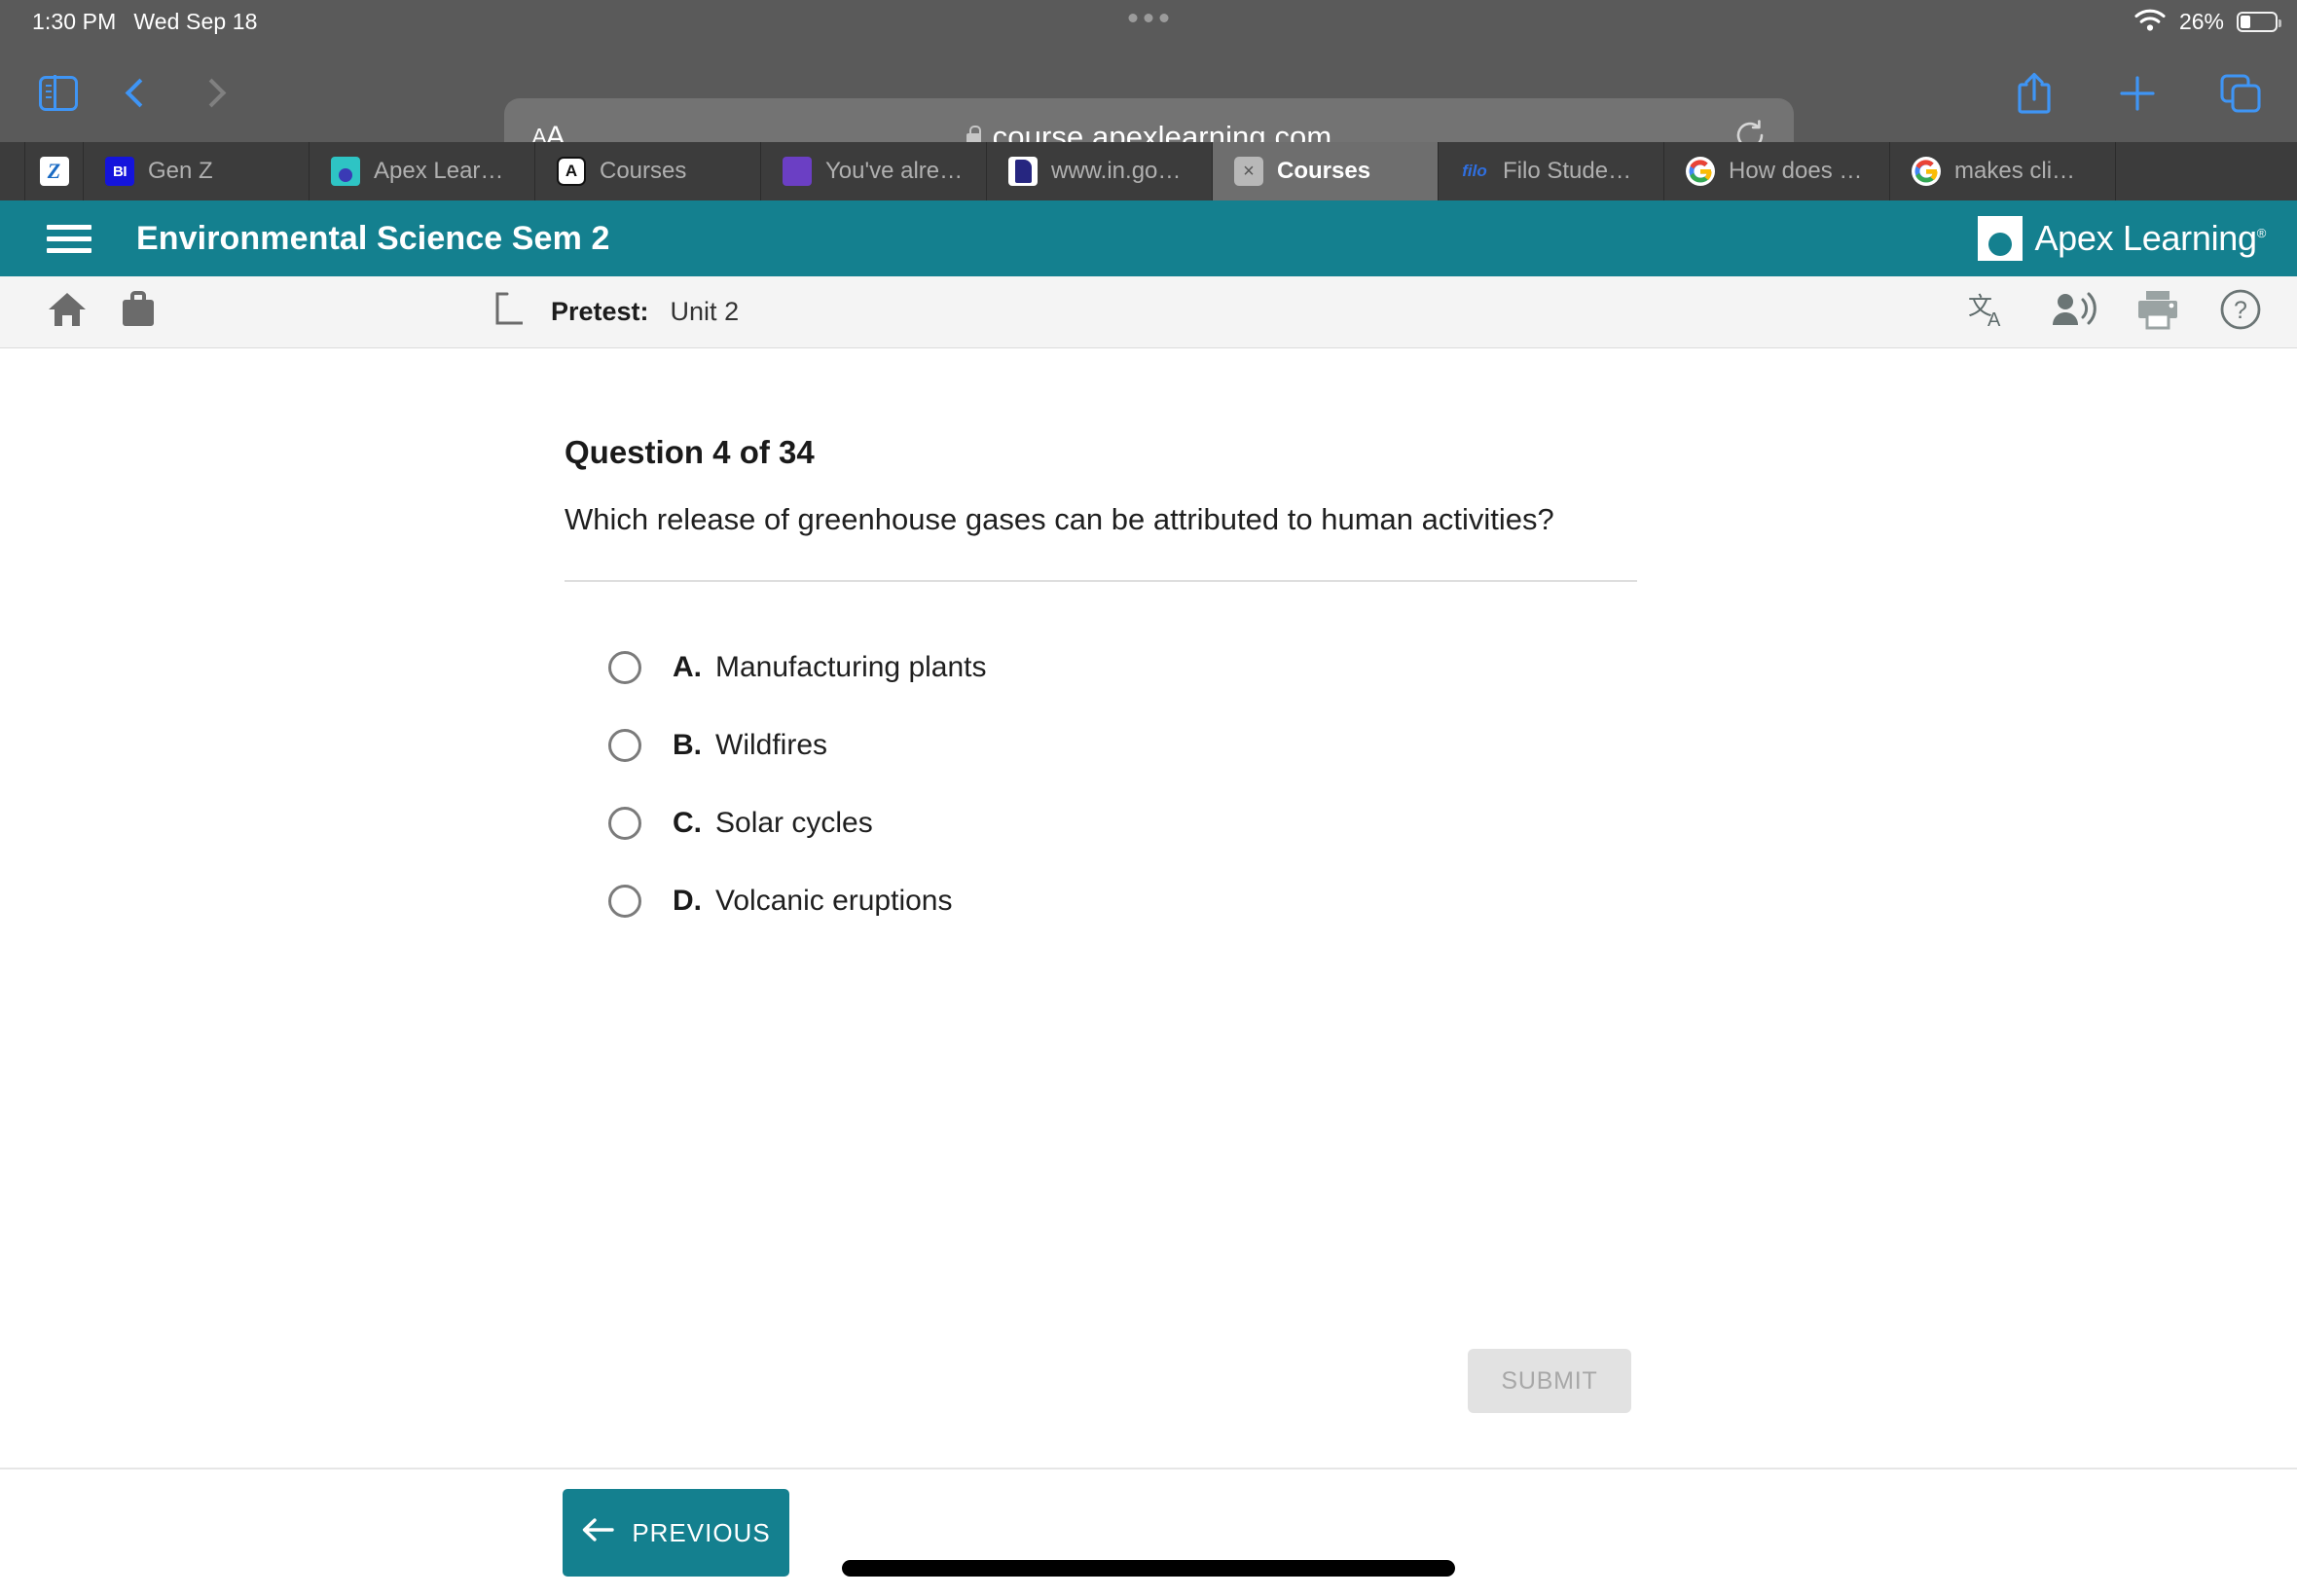 The height and width of the screenshot is (1596, 2297). I want to click on apex-a-icon: A, so click(571, 171).